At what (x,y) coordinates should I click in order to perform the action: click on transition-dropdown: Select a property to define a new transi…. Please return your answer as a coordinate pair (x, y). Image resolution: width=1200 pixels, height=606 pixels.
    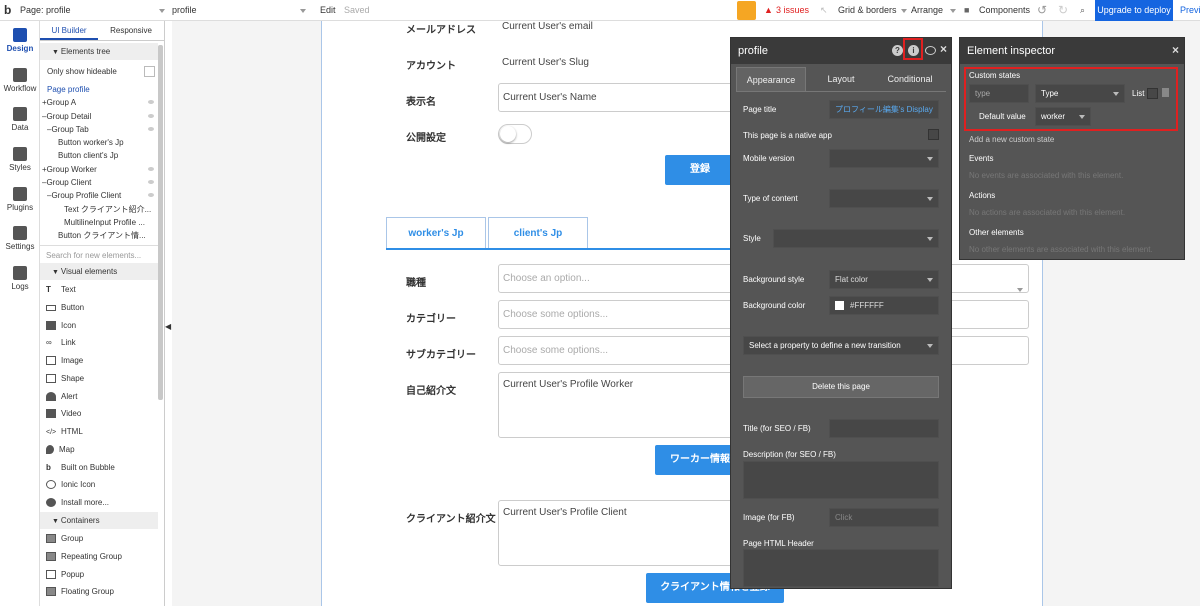
    Looking at the image, I should click on (841, 345).